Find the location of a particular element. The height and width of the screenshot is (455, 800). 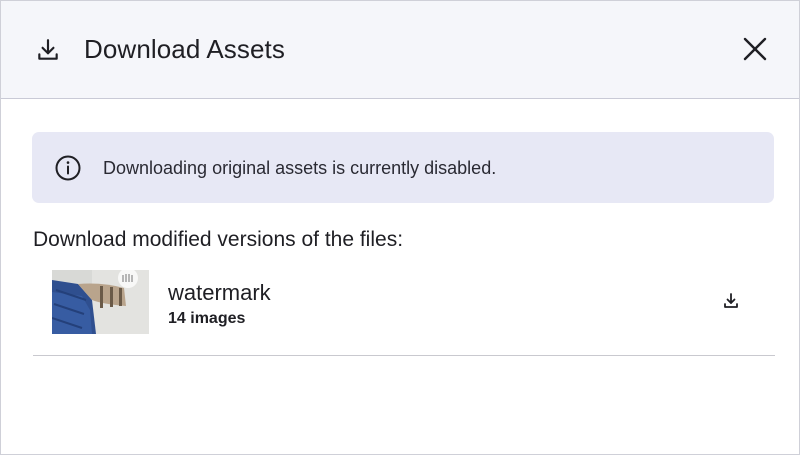

download-asset-button is located at coordinates (731, 301).